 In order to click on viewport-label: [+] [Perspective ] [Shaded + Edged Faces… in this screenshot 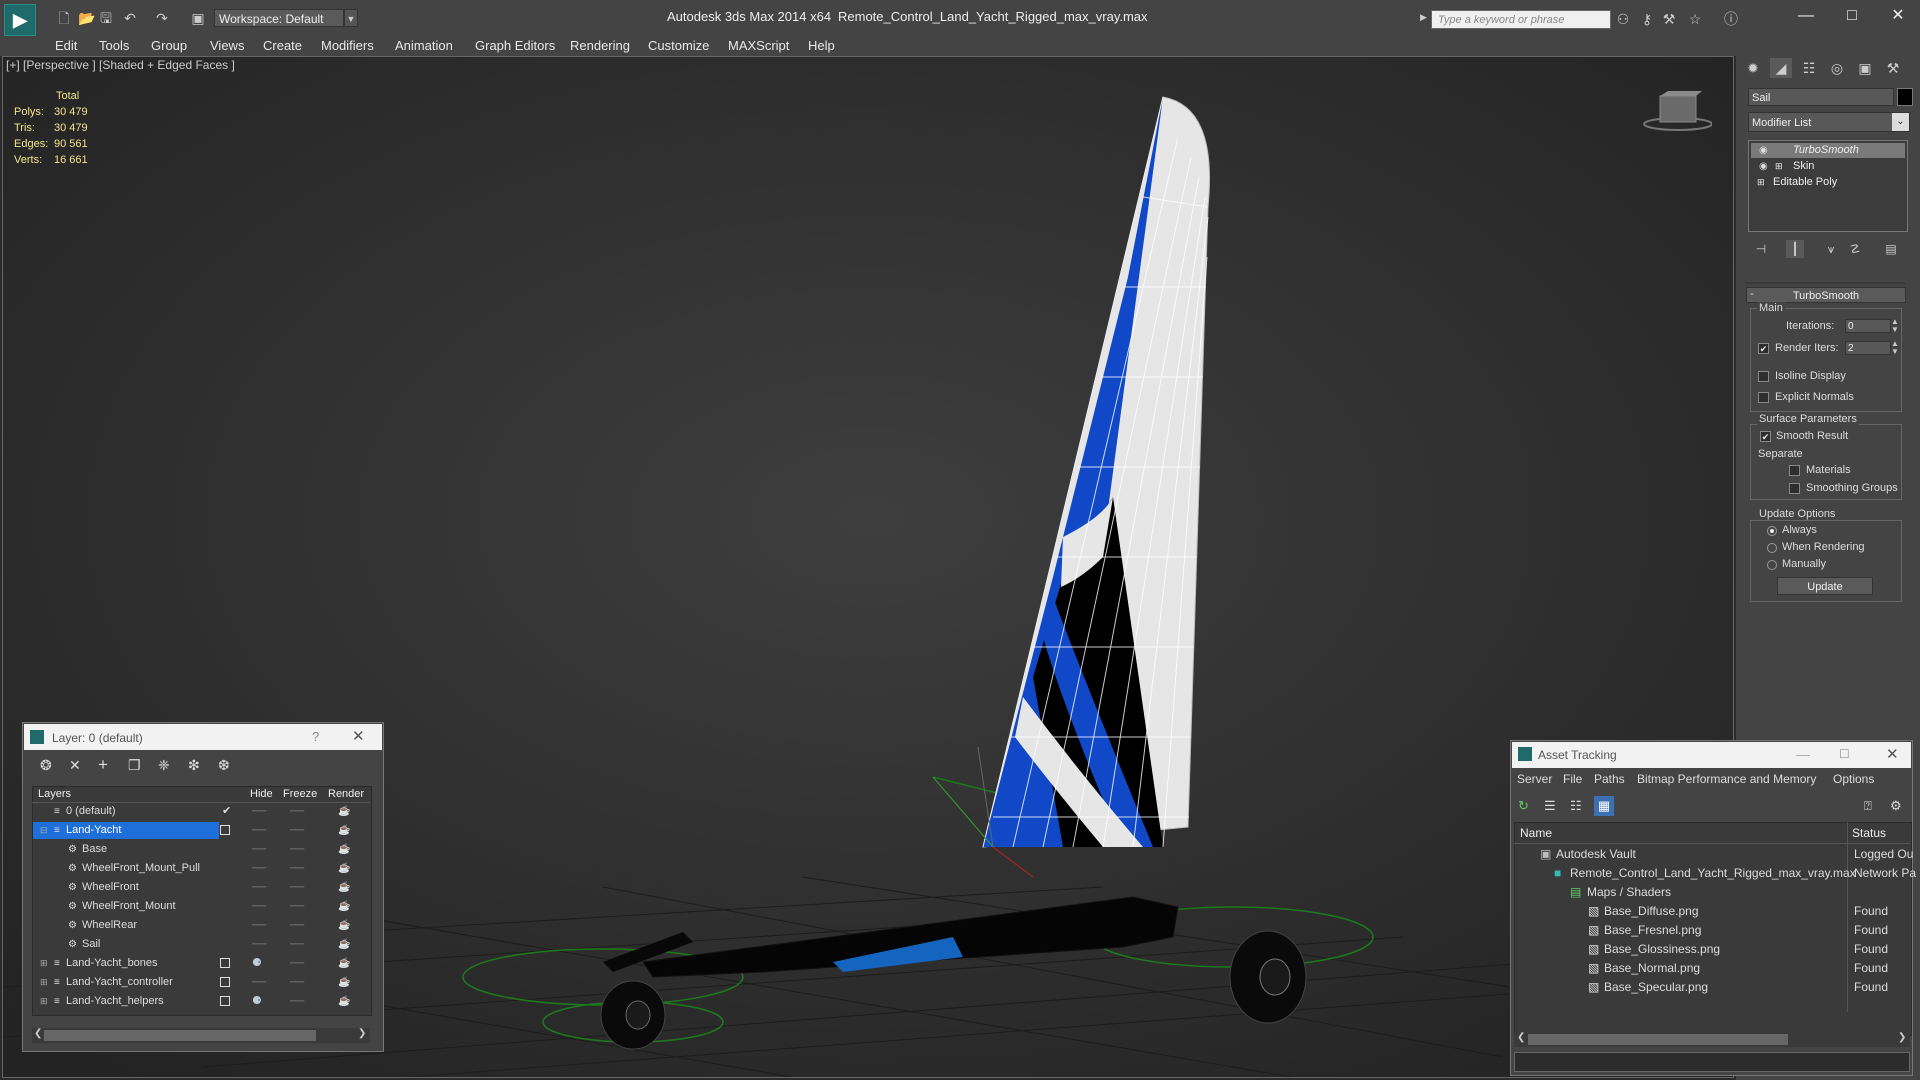, I will do `click(120, 65)`.